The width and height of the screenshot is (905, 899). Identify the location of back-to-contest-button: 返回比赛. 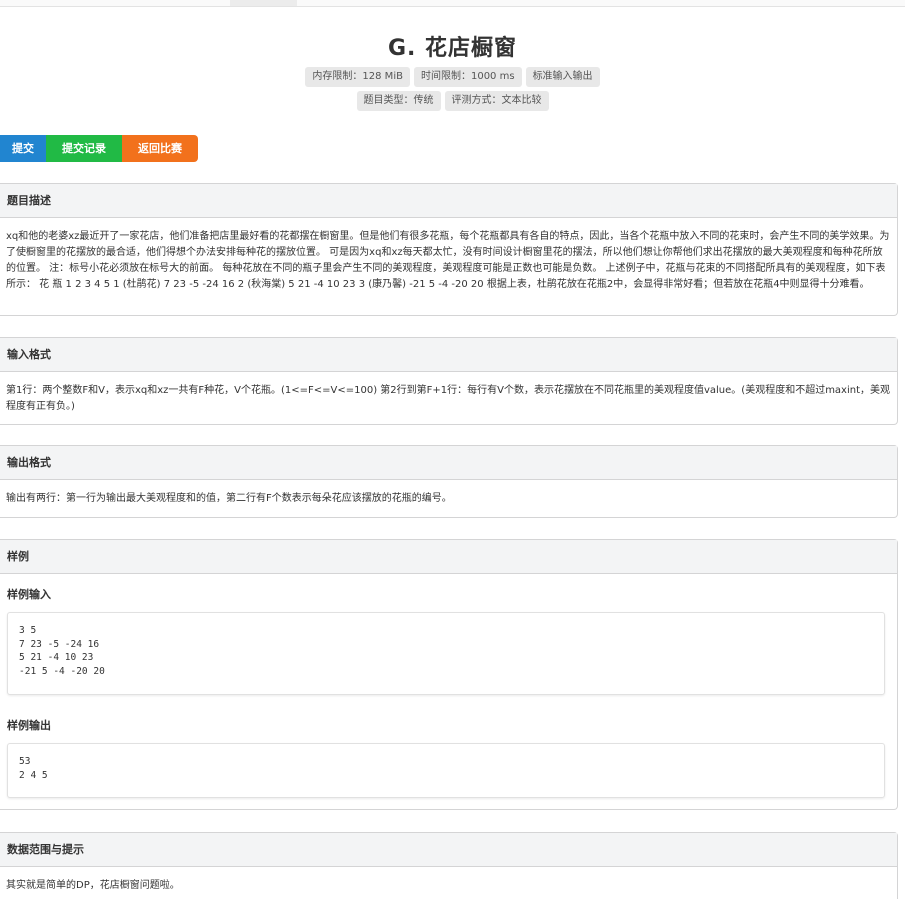
(160, 148).